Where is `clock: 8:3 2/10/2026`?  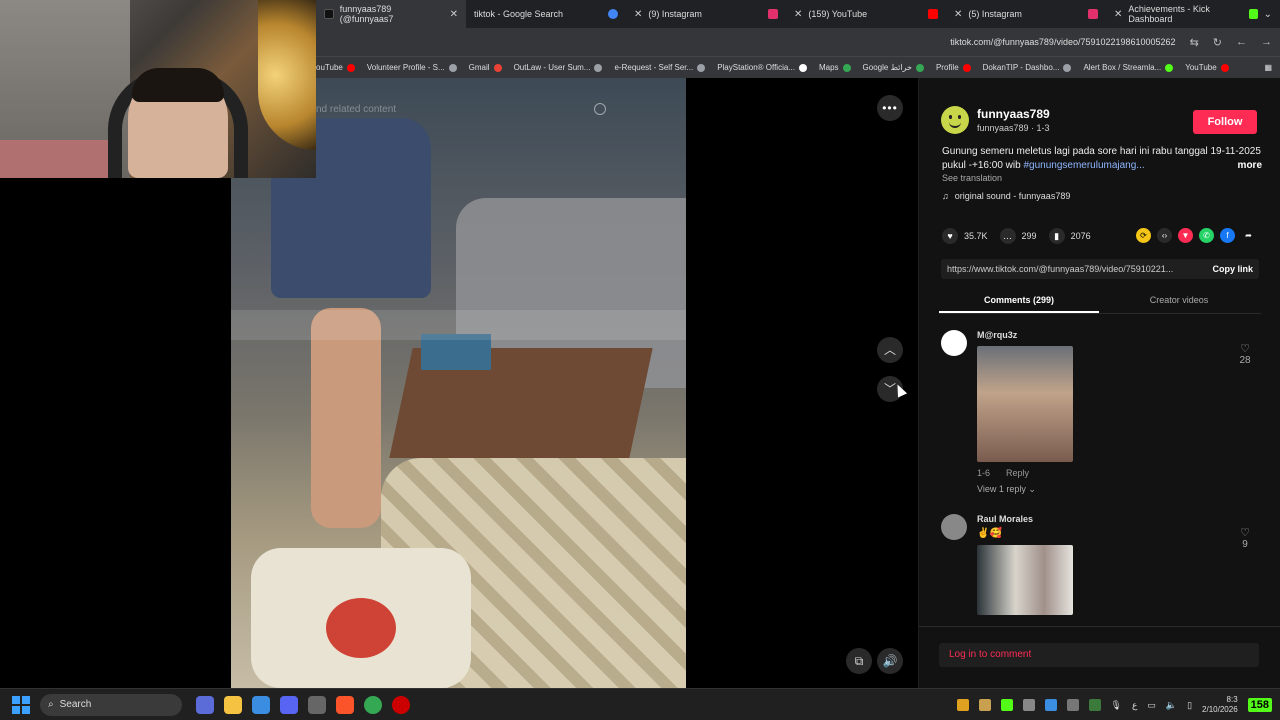 clock: 8:3 2/10/2026 is located at coordinates (1220, 705).